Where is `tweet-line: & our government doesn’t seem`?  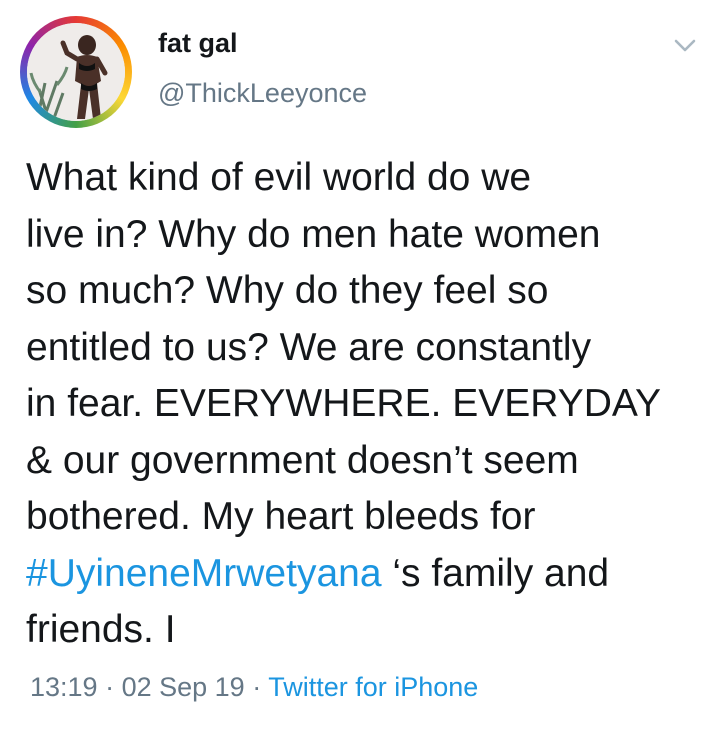 tweet-line: & our government doesn’t seem is located at coordinates (302, 460).